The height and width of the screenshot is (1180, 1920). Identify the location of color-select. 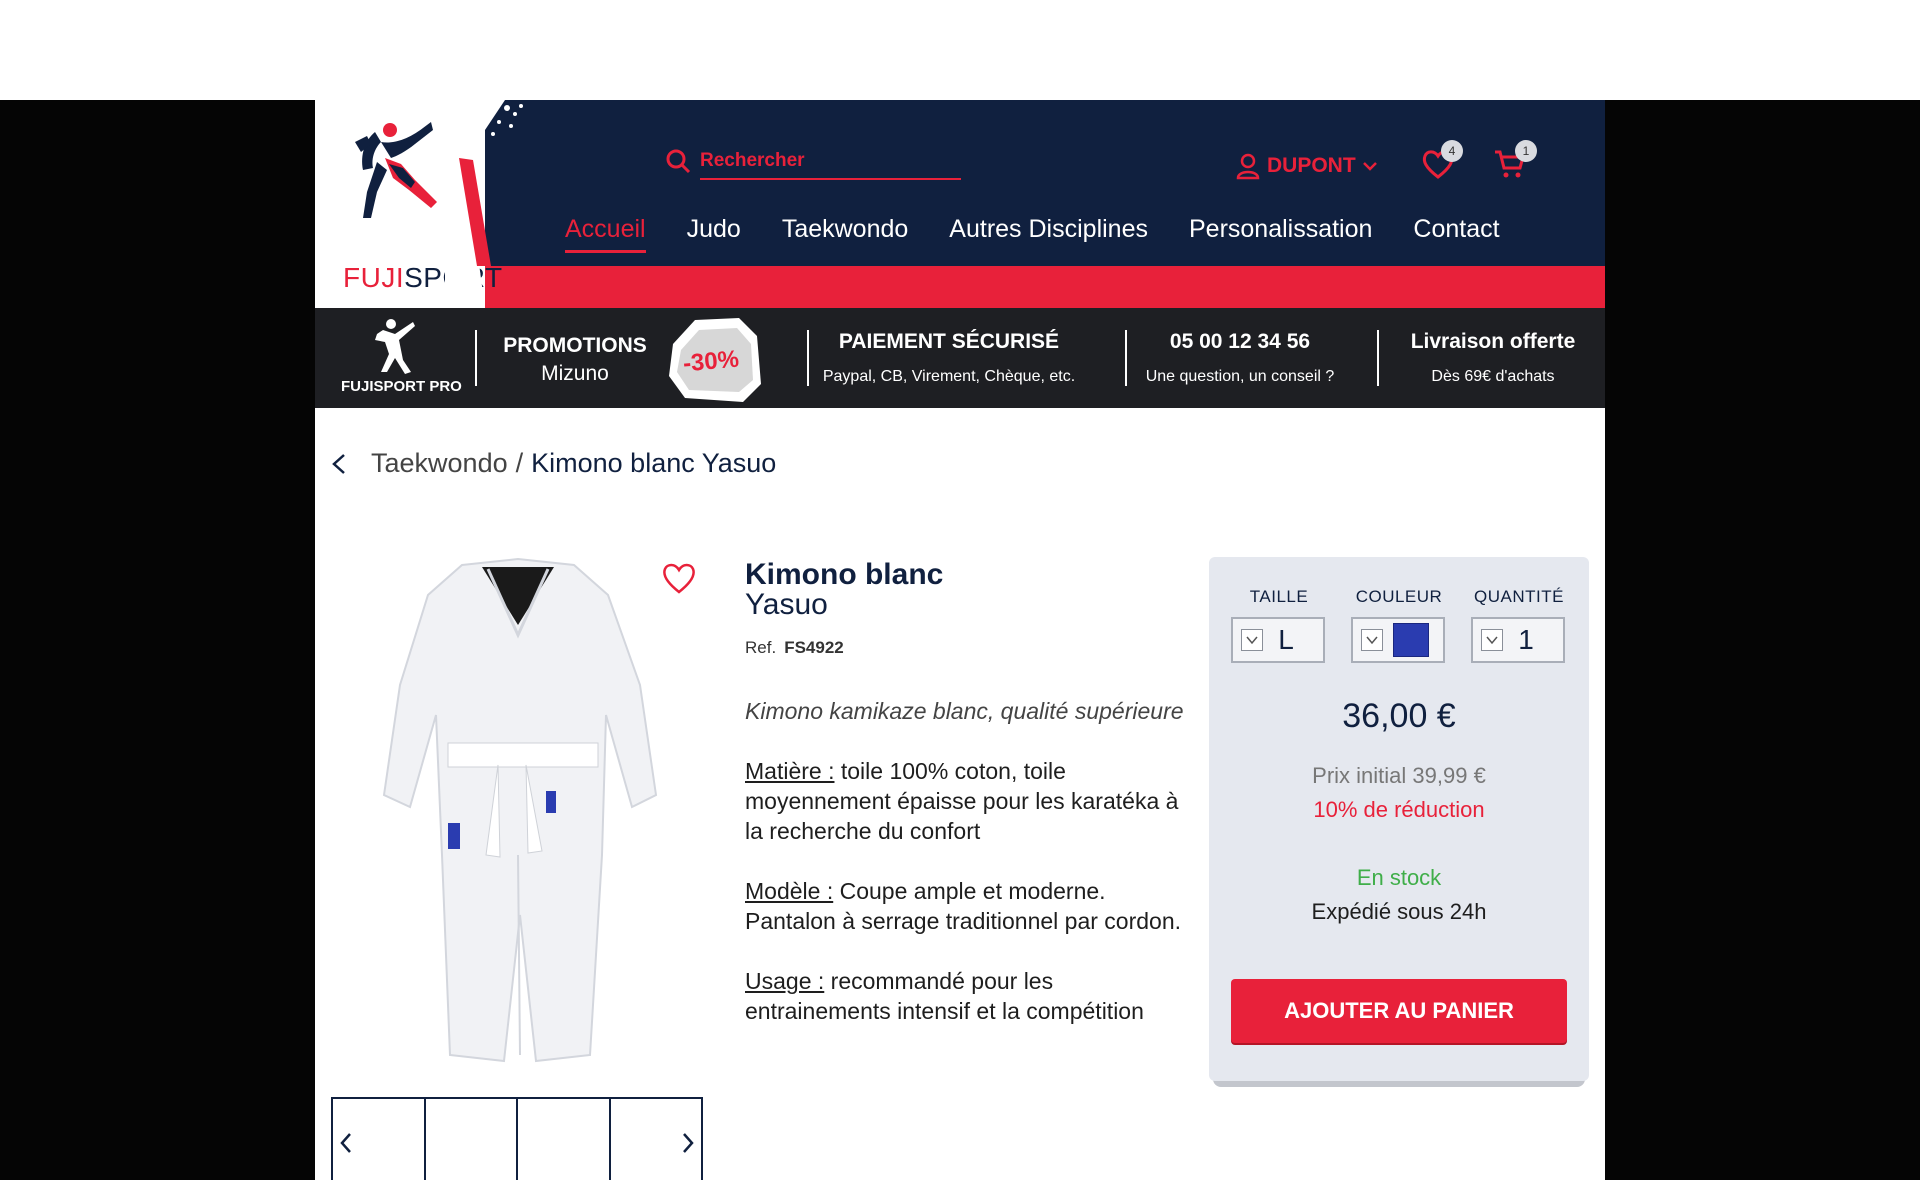
(1398, 640).